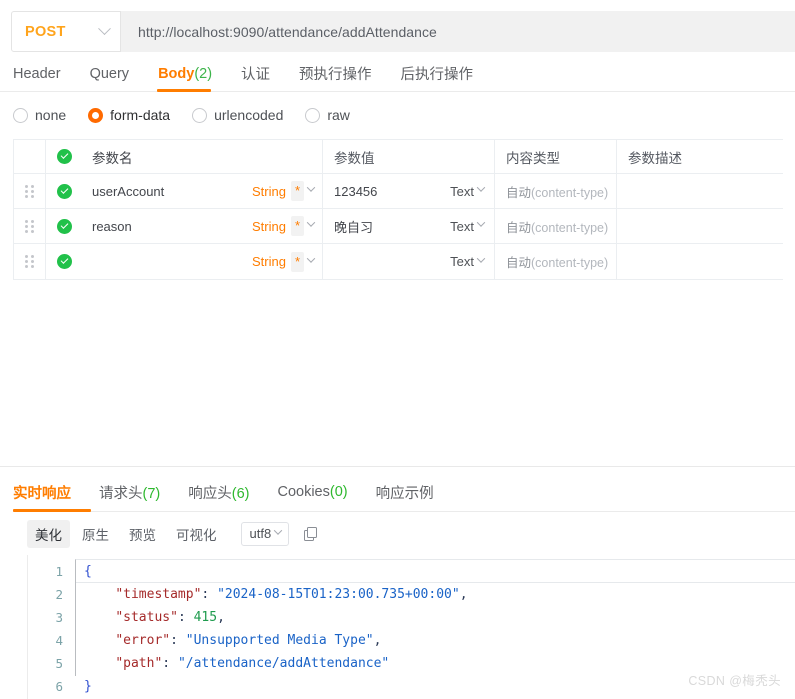 The image size is (795, 699). I want to click on line-number: 2, so click(59, 594).